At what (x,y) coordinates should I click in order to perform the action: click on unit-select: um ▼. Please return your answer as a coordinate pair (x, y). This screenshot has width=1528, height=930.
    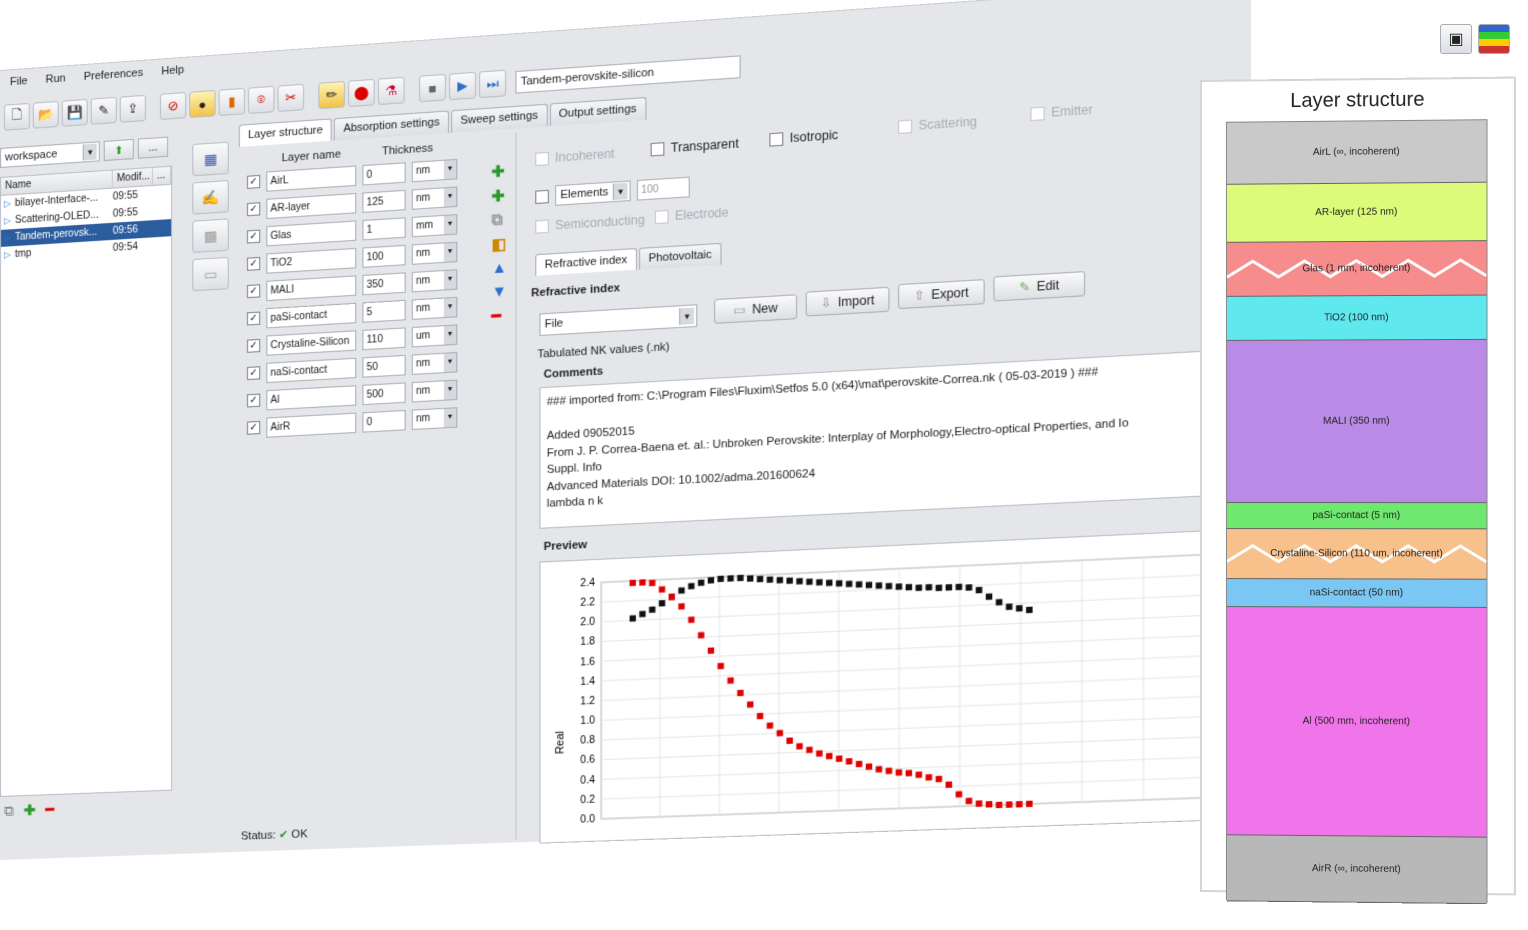
    Looking at the image, I should click on (434, 335).